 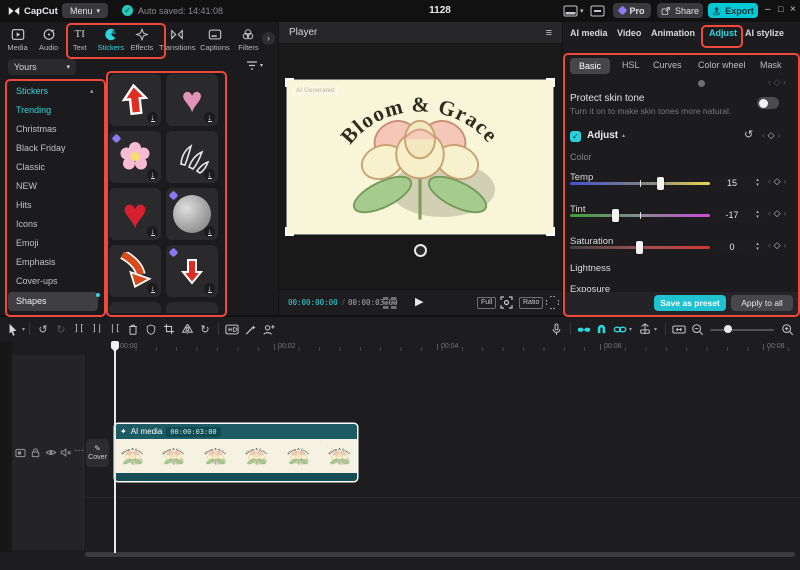 What do you see at coordinates (757, 246) in the screenshot?
I see `saturation-stepper: ▴ ▾` at bounding box center [757, 246].